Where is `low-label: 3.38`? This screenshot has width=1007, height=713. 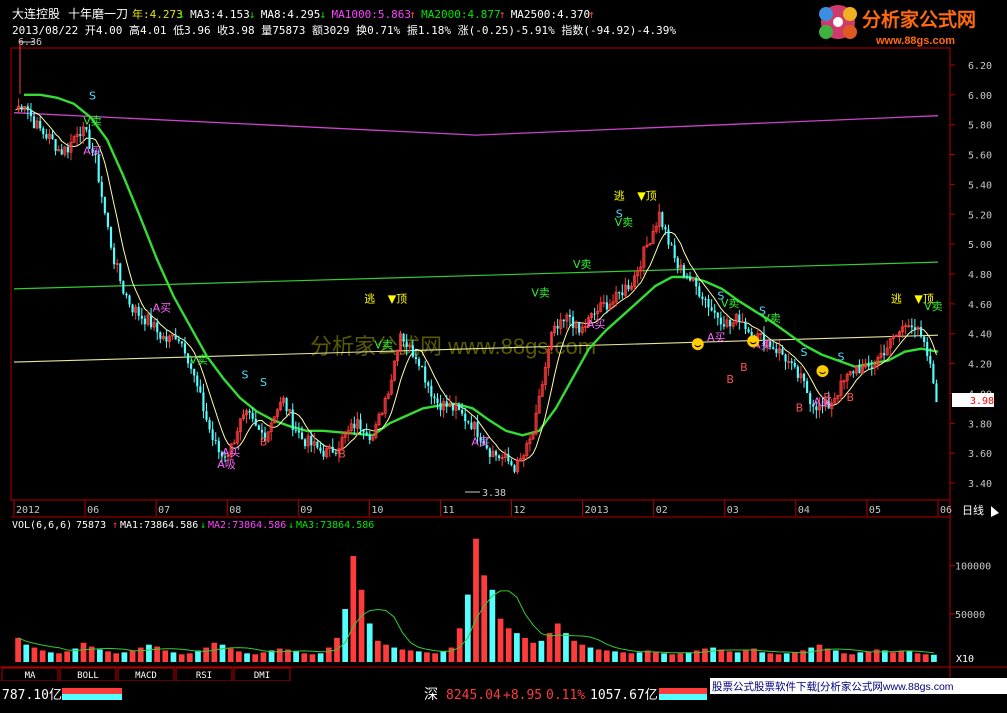 low-label: 3.38 is located at coordinates (494, 493).